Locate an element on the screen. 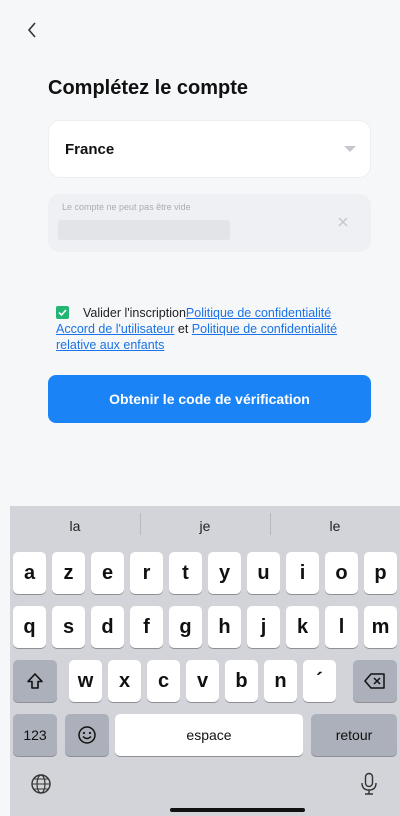 The height and width of the screenshot is (816, 400). suggestion-item: je is located at coordinates (205, 524).